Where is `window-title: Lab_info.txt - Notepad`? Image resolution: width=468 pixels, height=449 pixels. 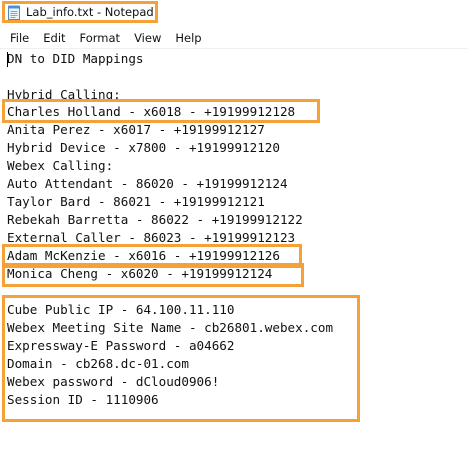 window-title: Lab_info.txt - Notepad is located at coordinates (90, 12).